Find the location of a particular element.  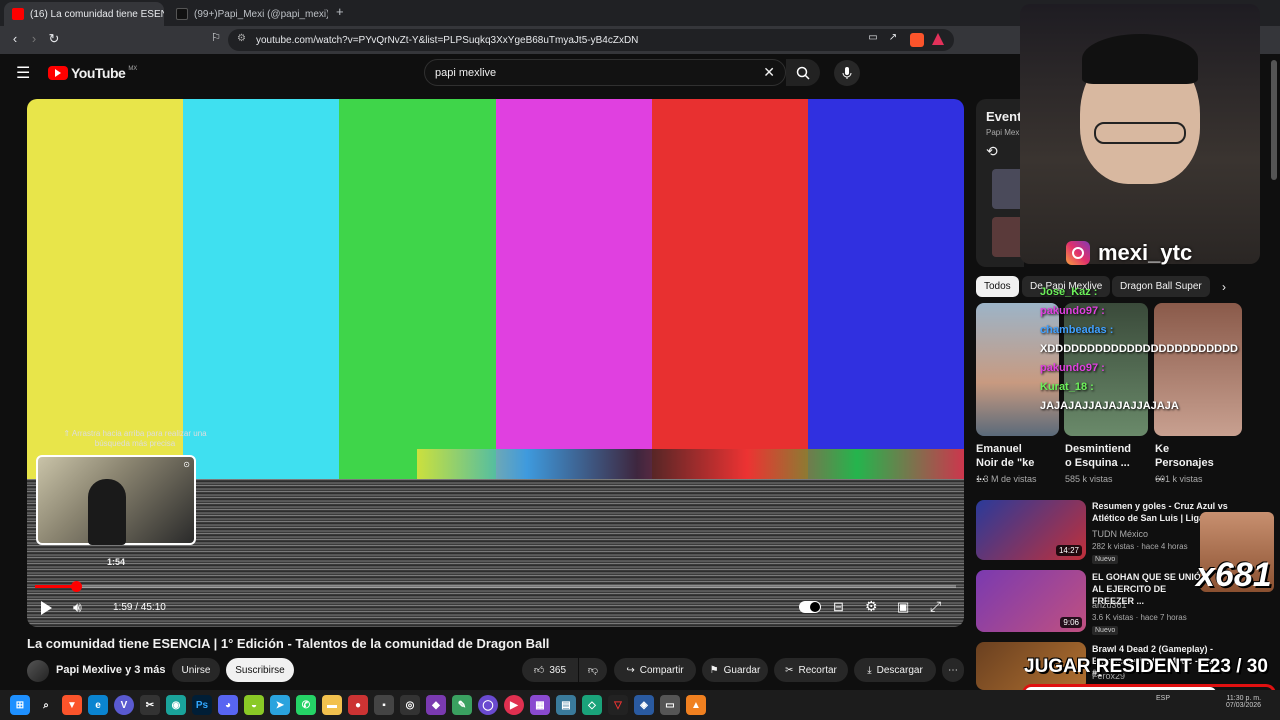

menu-icon: ☰ is located at coordinates (23, 73).